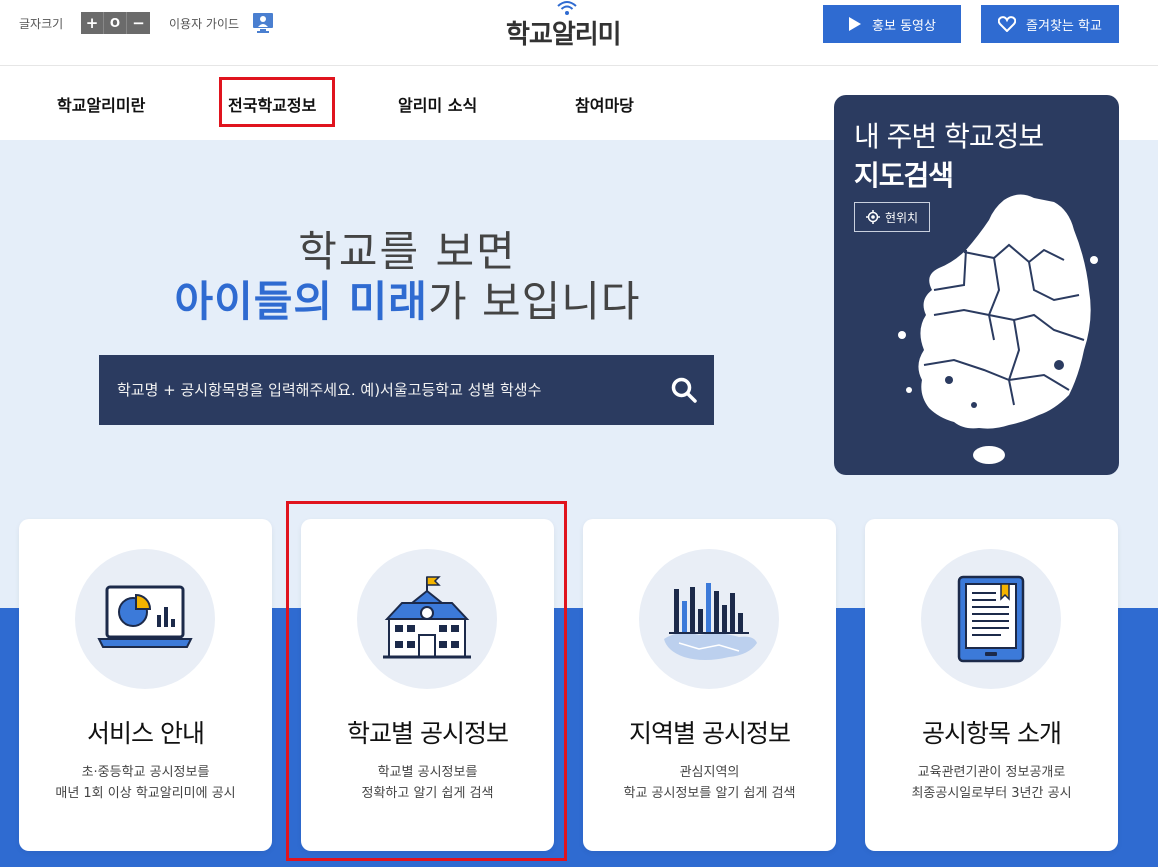 This screenshot has height=867, width=1158. I want to click on card-title: 서비스 안내, so click(146, 733).